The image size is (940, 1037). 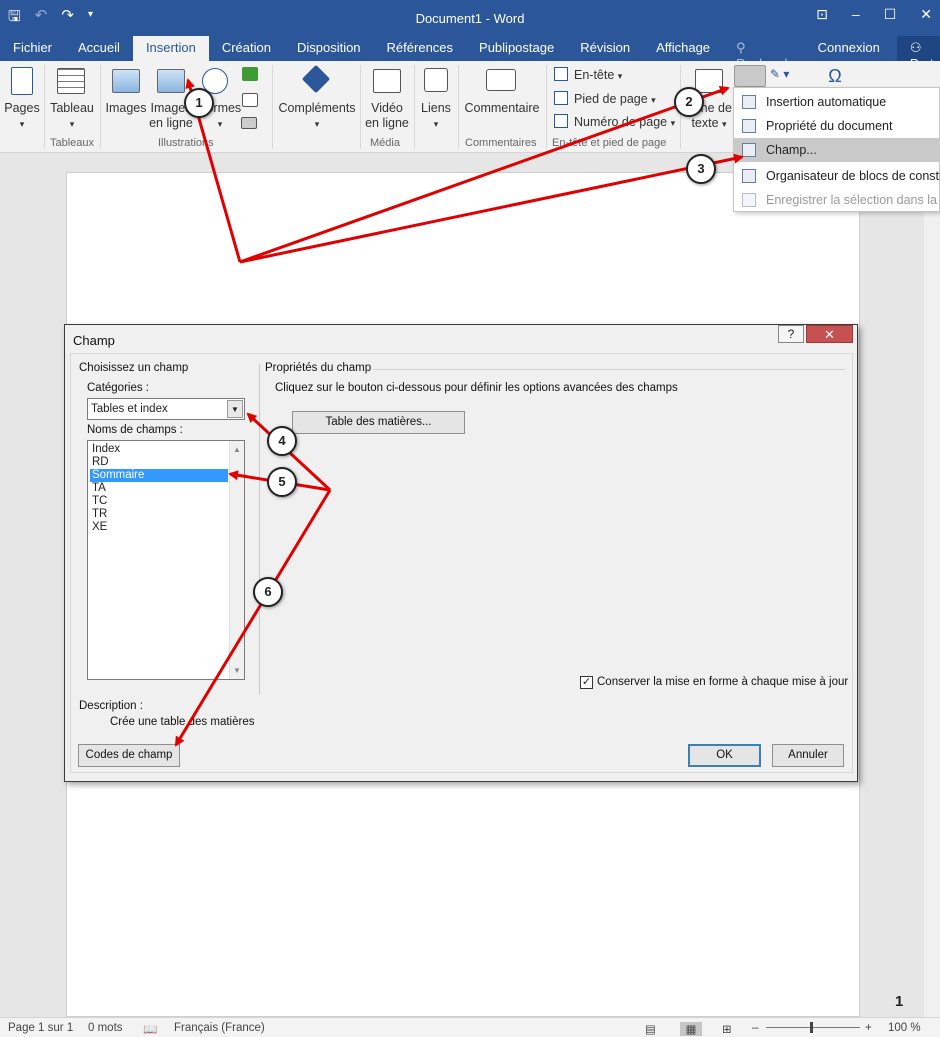 What do you see at coordinates (250, 100) in the screenshot?
I see `chart-icon` at bounding box center [250, 100].